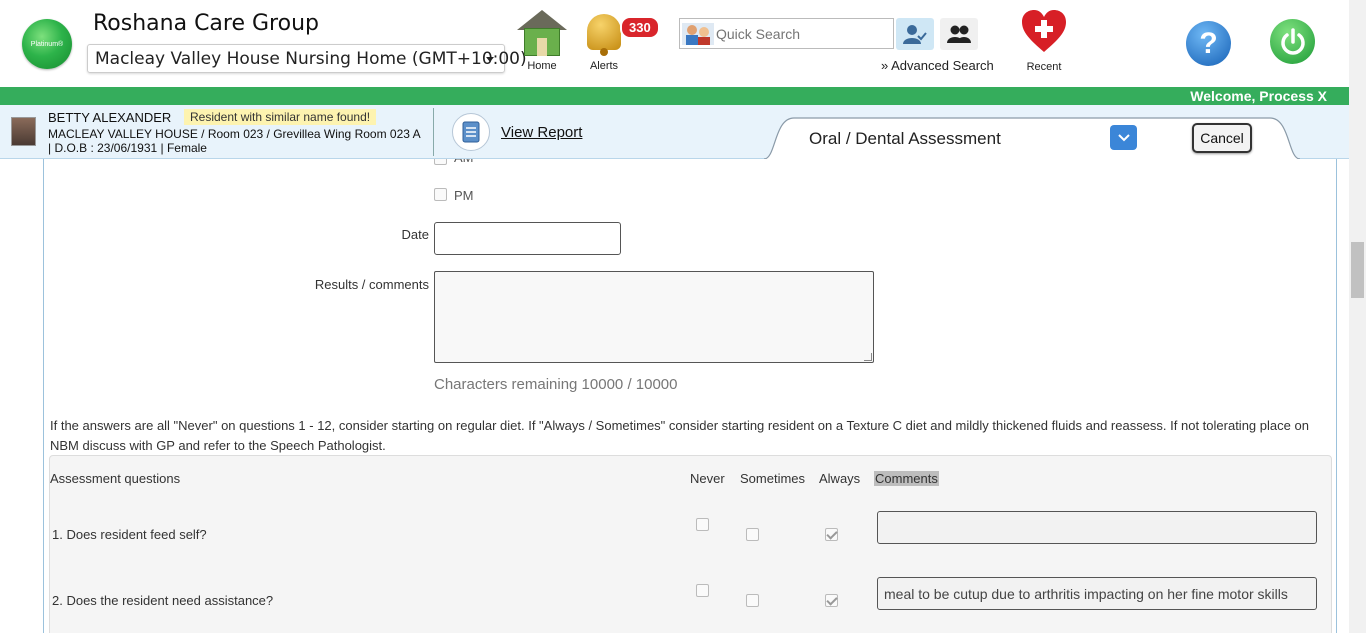  What do you see at coordinates (464, 162) in the screenshot?
I see `am-label: AM` at bounding box center [464, 162].